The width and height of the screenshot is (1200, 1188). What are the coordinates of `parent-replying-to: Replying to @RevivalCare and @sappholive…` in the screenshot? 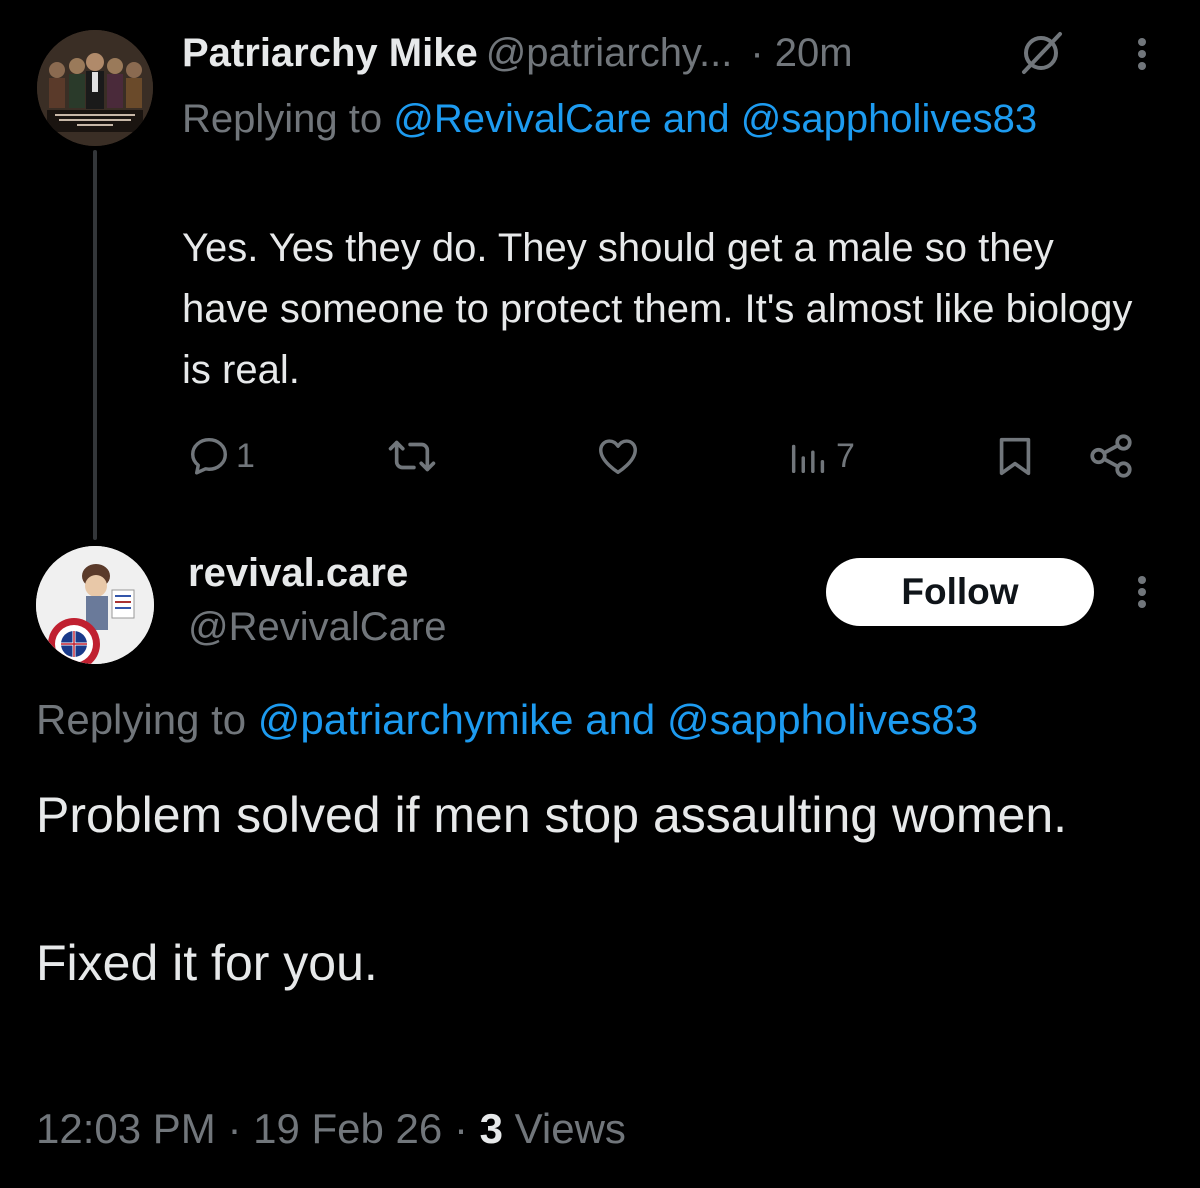 It's located at (612, 119).